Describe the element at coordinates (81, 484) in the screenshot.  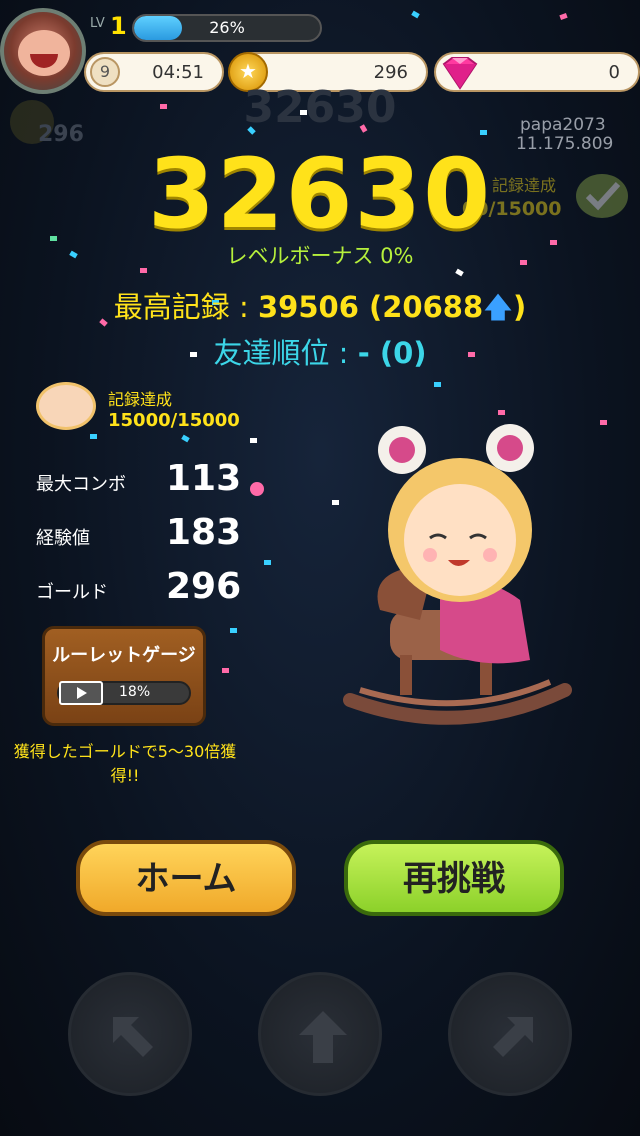
I see `max-combo-label: 最大コンボ` at that location.